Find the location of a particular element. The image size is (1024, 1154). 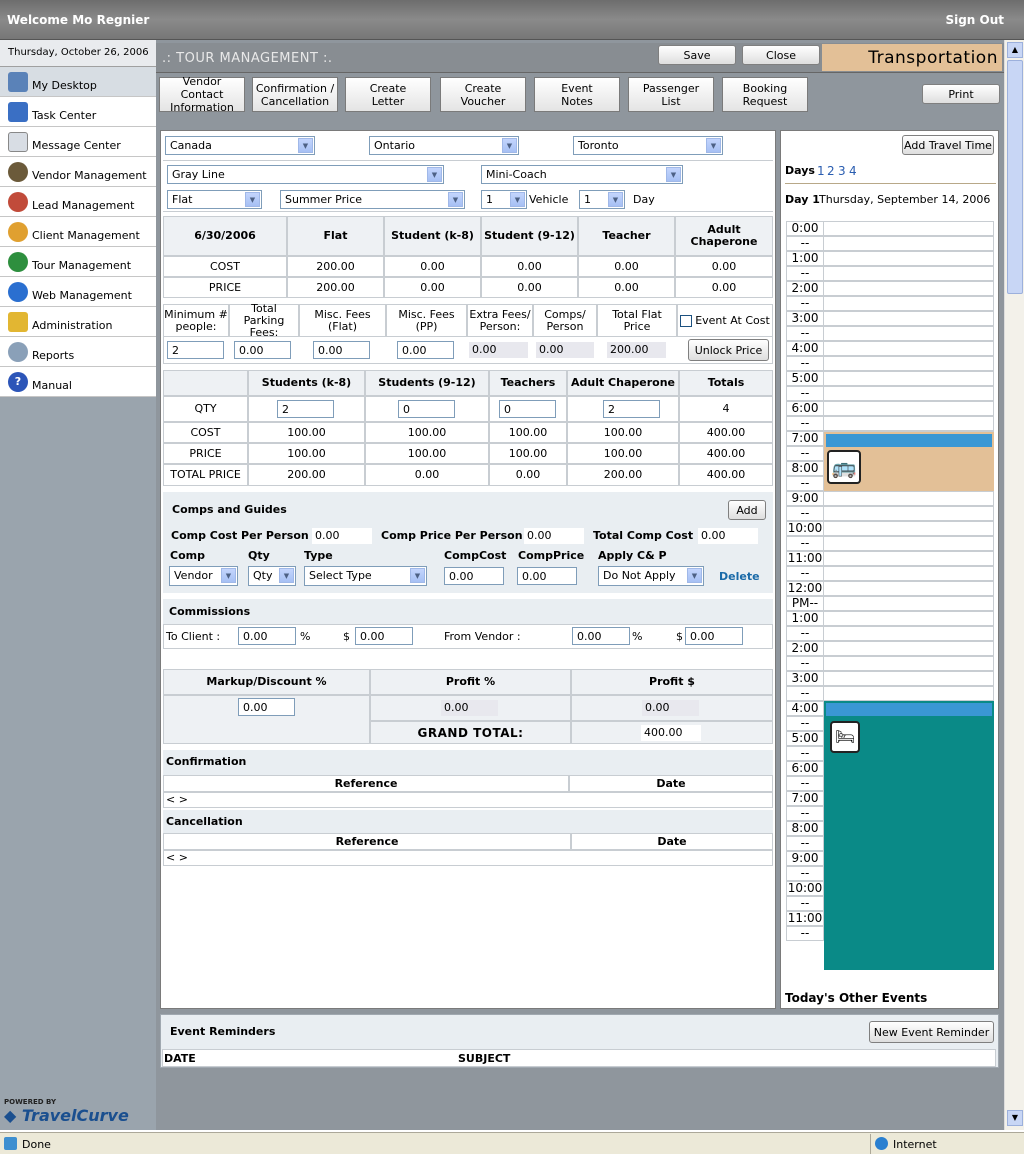

add-travel-time-button: Add Travel Time is located at coordinates (948, 145).